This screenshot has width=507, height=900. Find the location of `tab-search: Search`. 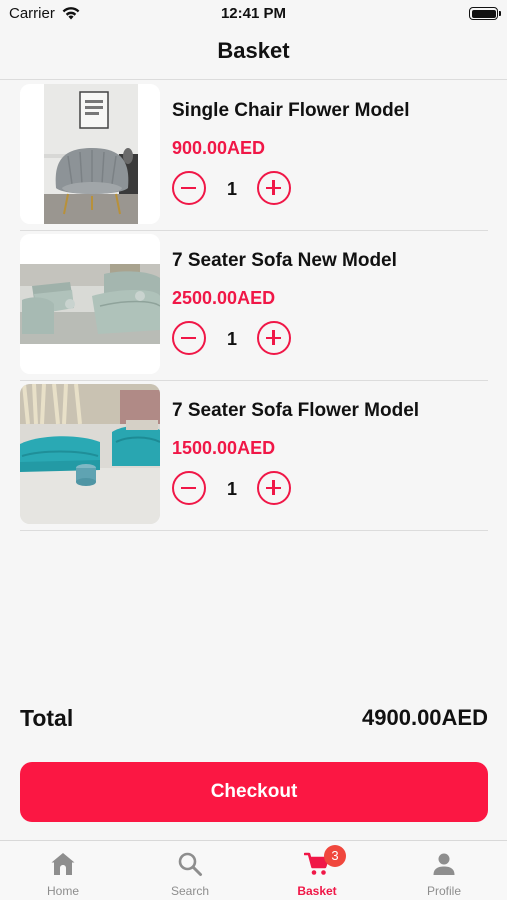

tab-search: Search is located at coordinates (190, 870).